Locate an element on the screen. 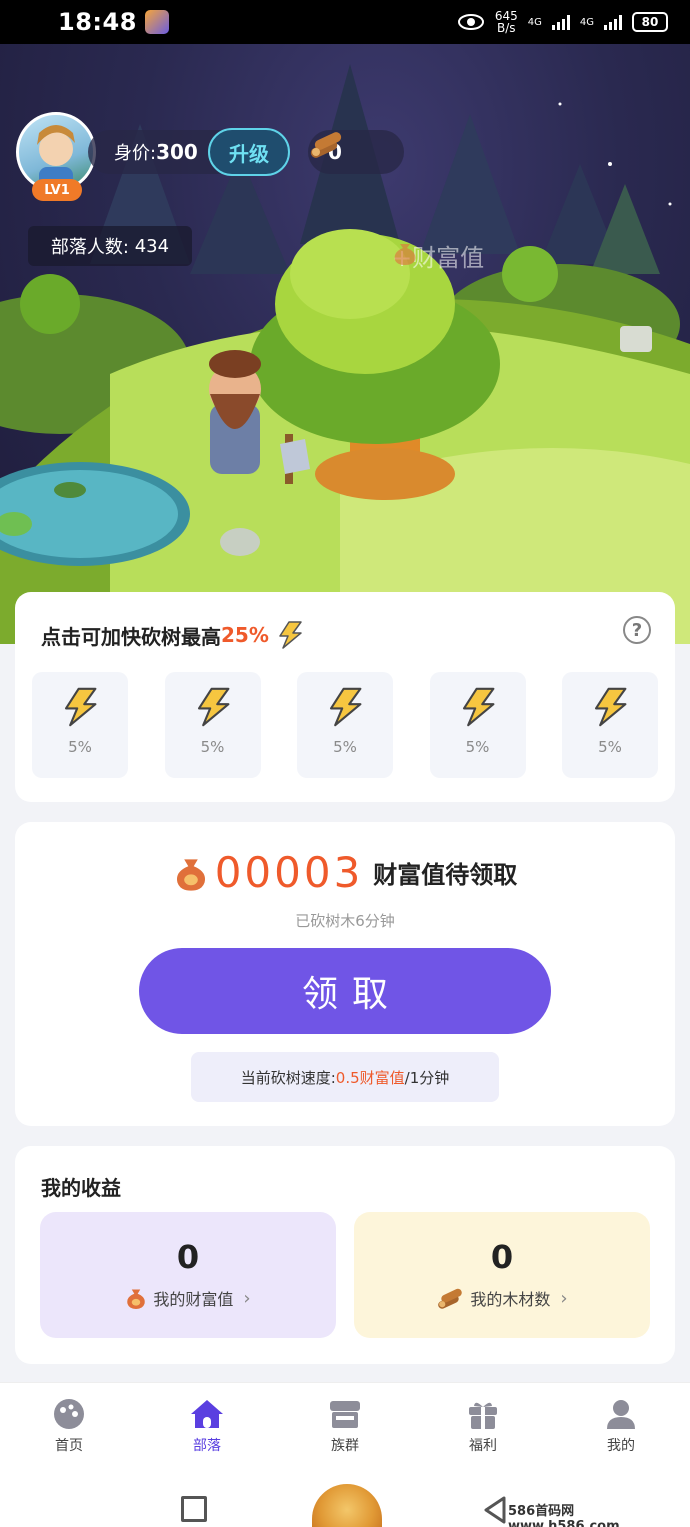 Image resolution: width=690 pixels, height=1527 pixels. nav-item-group: 族群 is located at coordinates (345, 1426).